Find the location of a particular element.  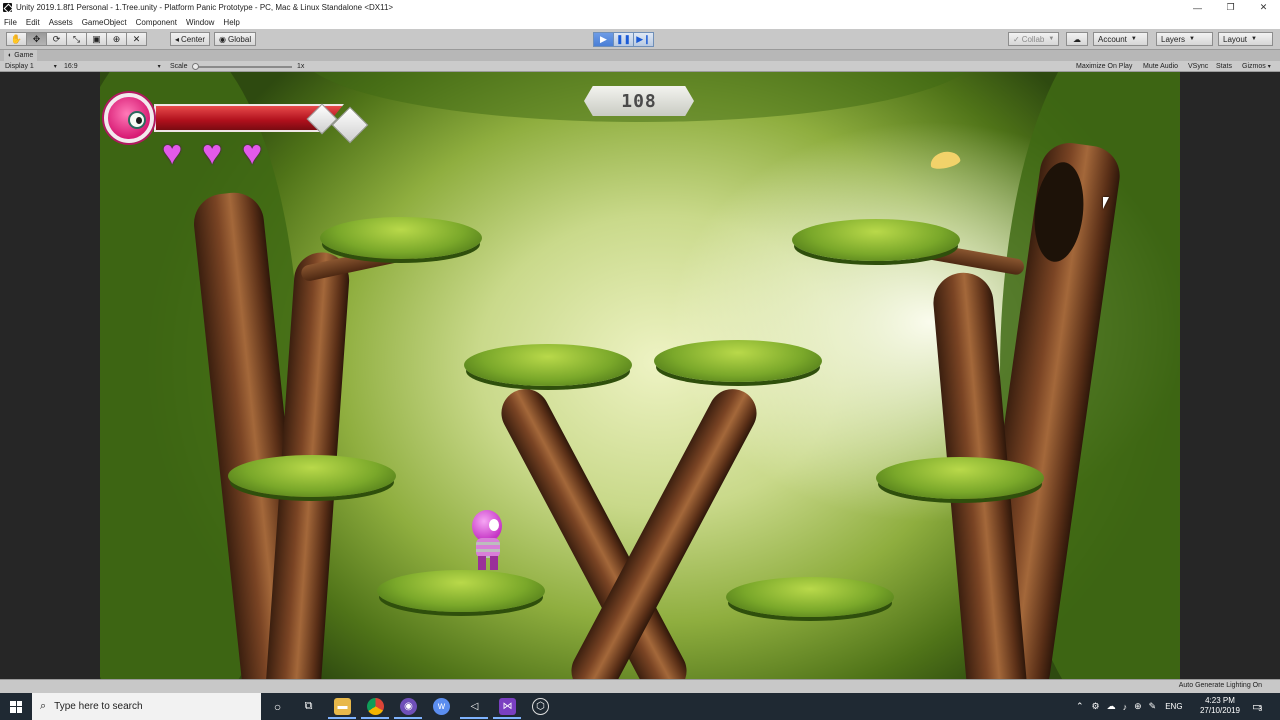

pen-icon: ✎ is located at coordinates (1153, 706).